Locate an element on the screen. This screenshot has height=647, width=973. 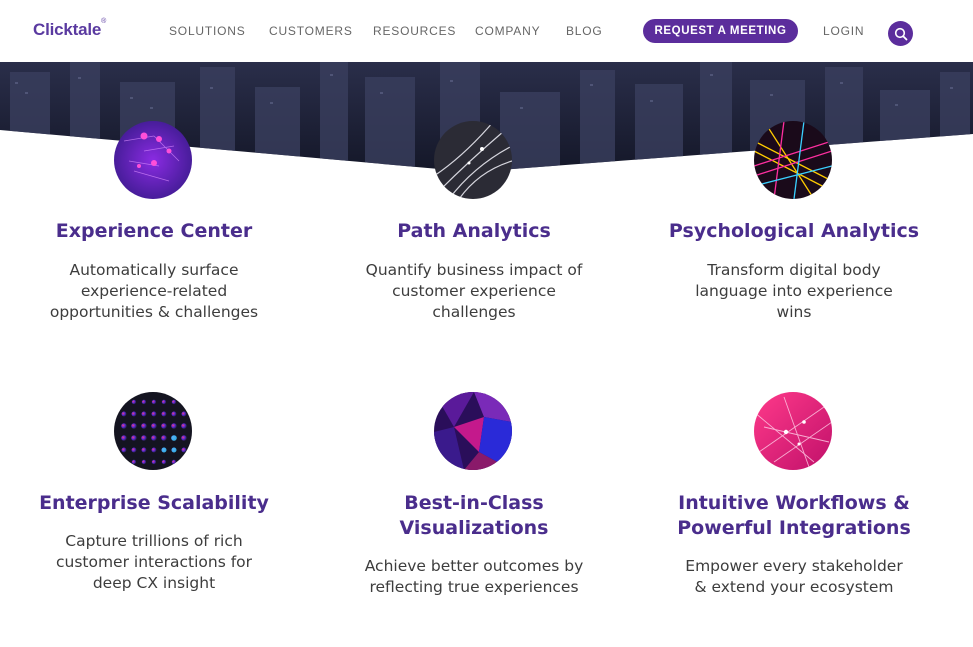
nav-blog: BLOG is located at coordinates (584, 31).